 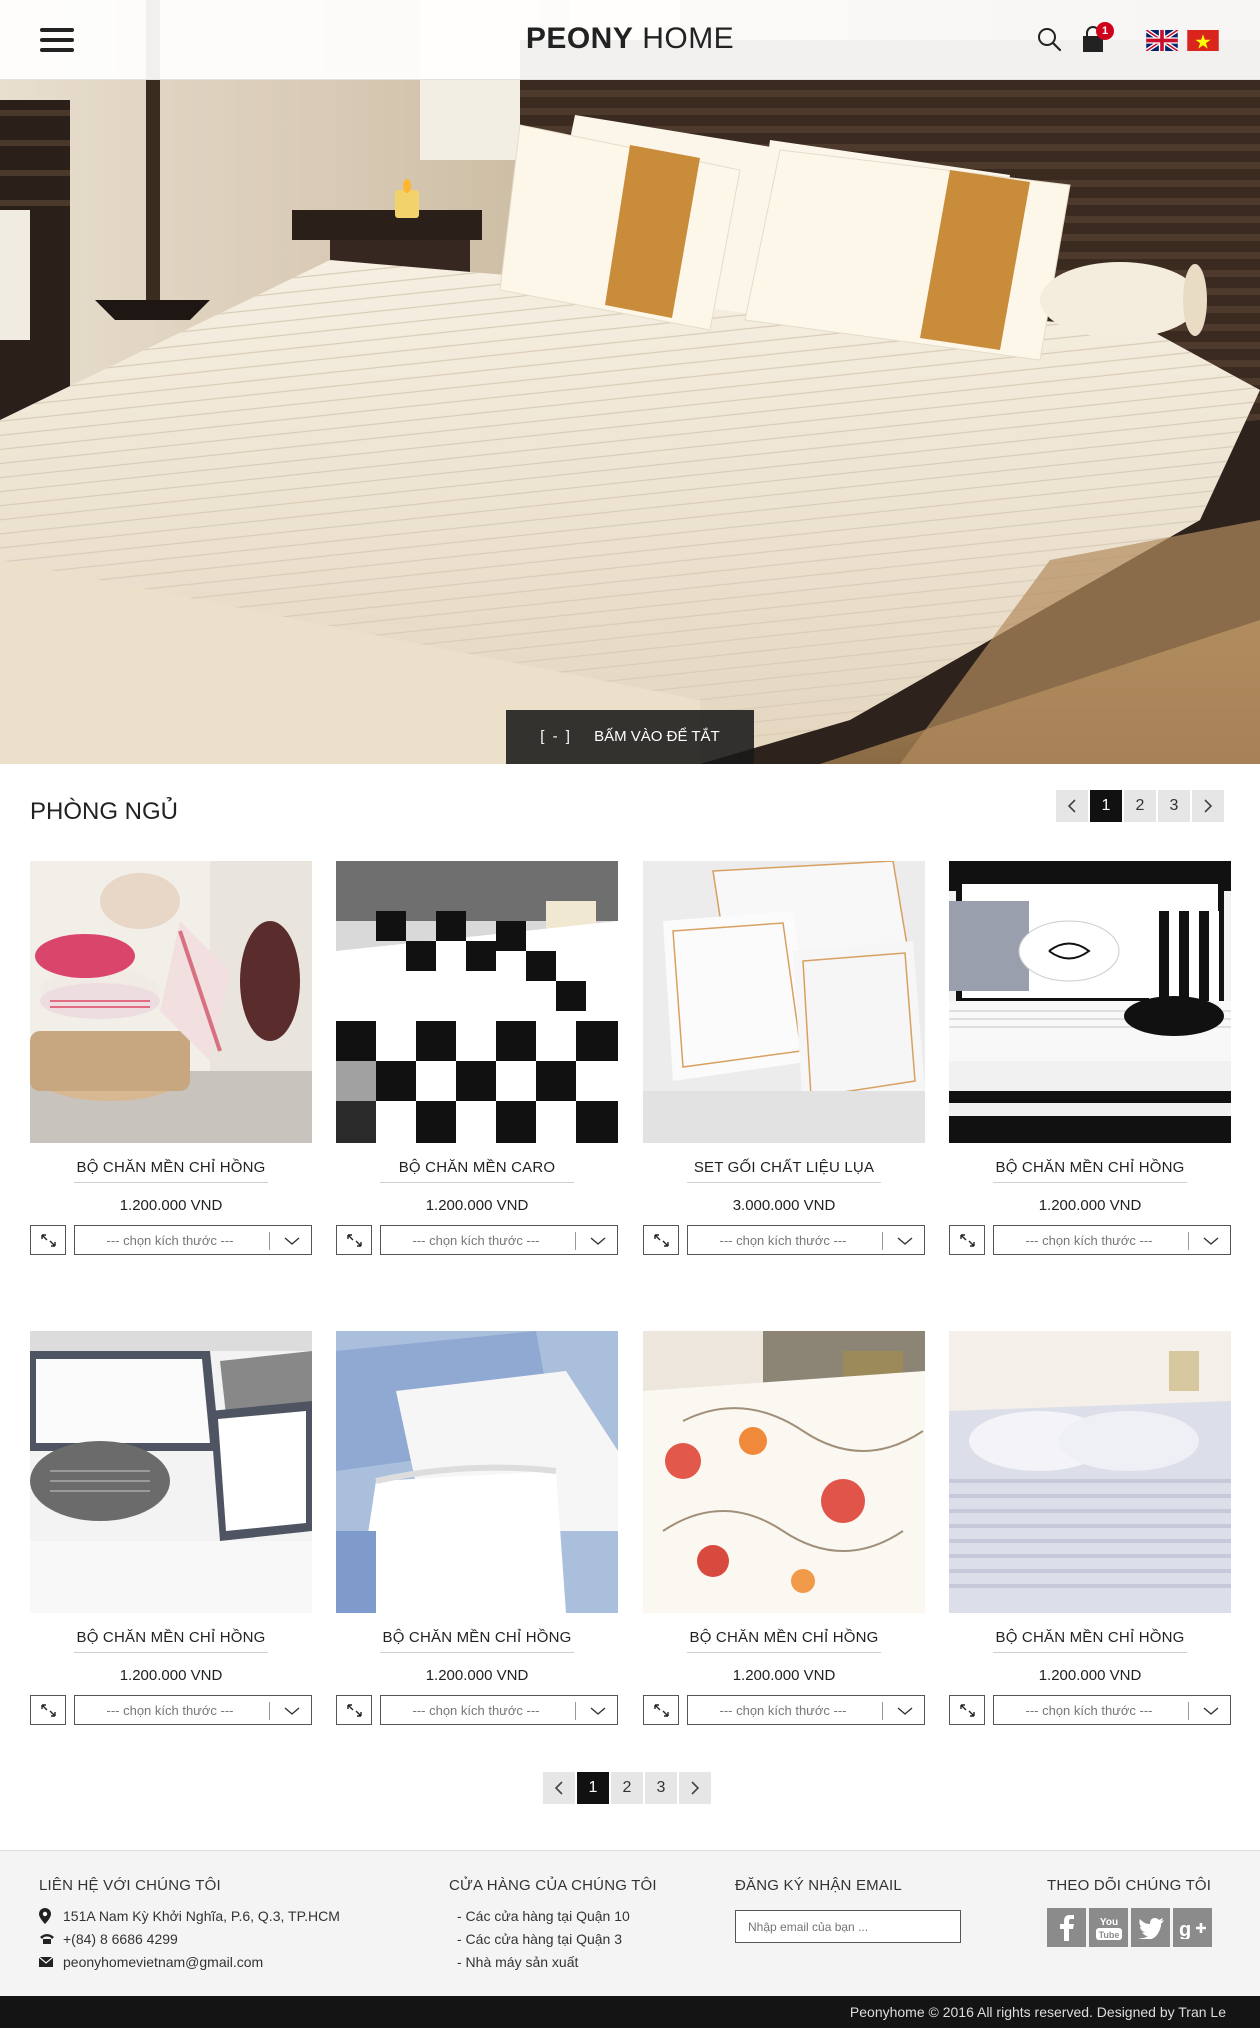 I want to click on youtube-icon: You Tube, so click(x=1108, y=1927).